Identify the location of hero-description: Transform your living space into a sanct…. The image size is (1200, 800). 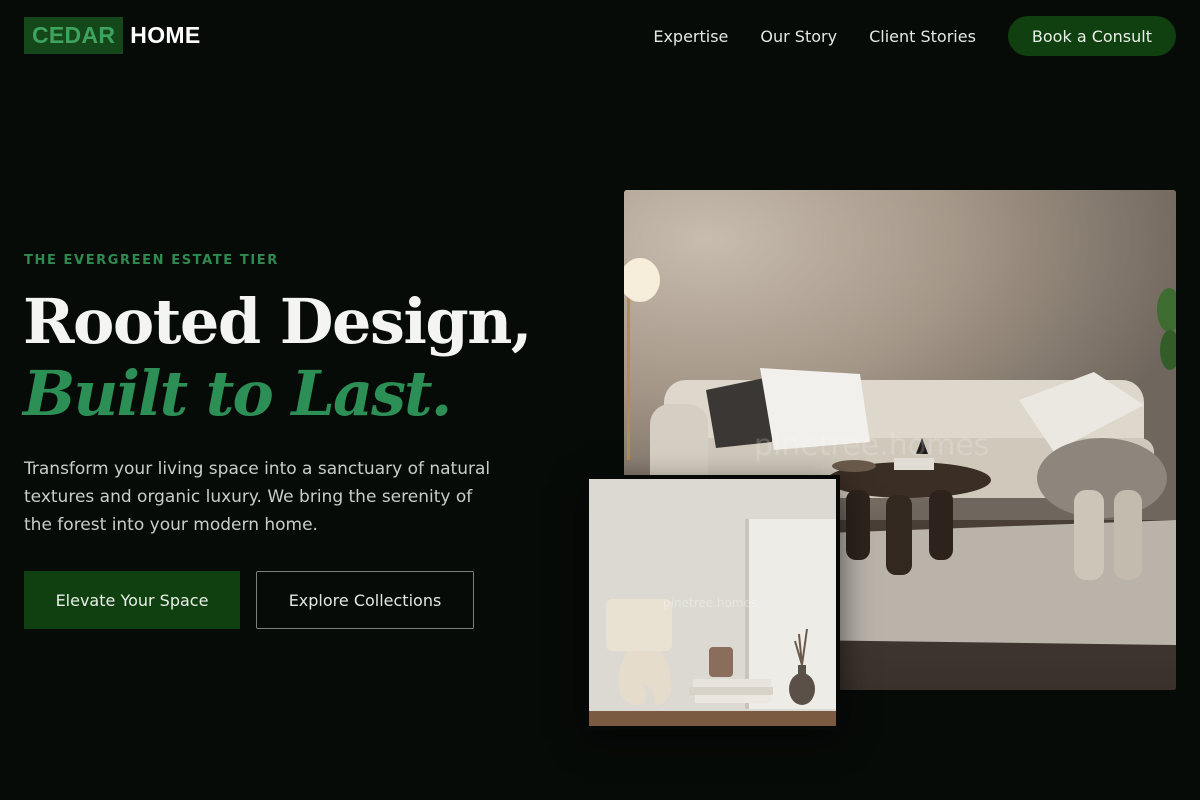
(257, 497).